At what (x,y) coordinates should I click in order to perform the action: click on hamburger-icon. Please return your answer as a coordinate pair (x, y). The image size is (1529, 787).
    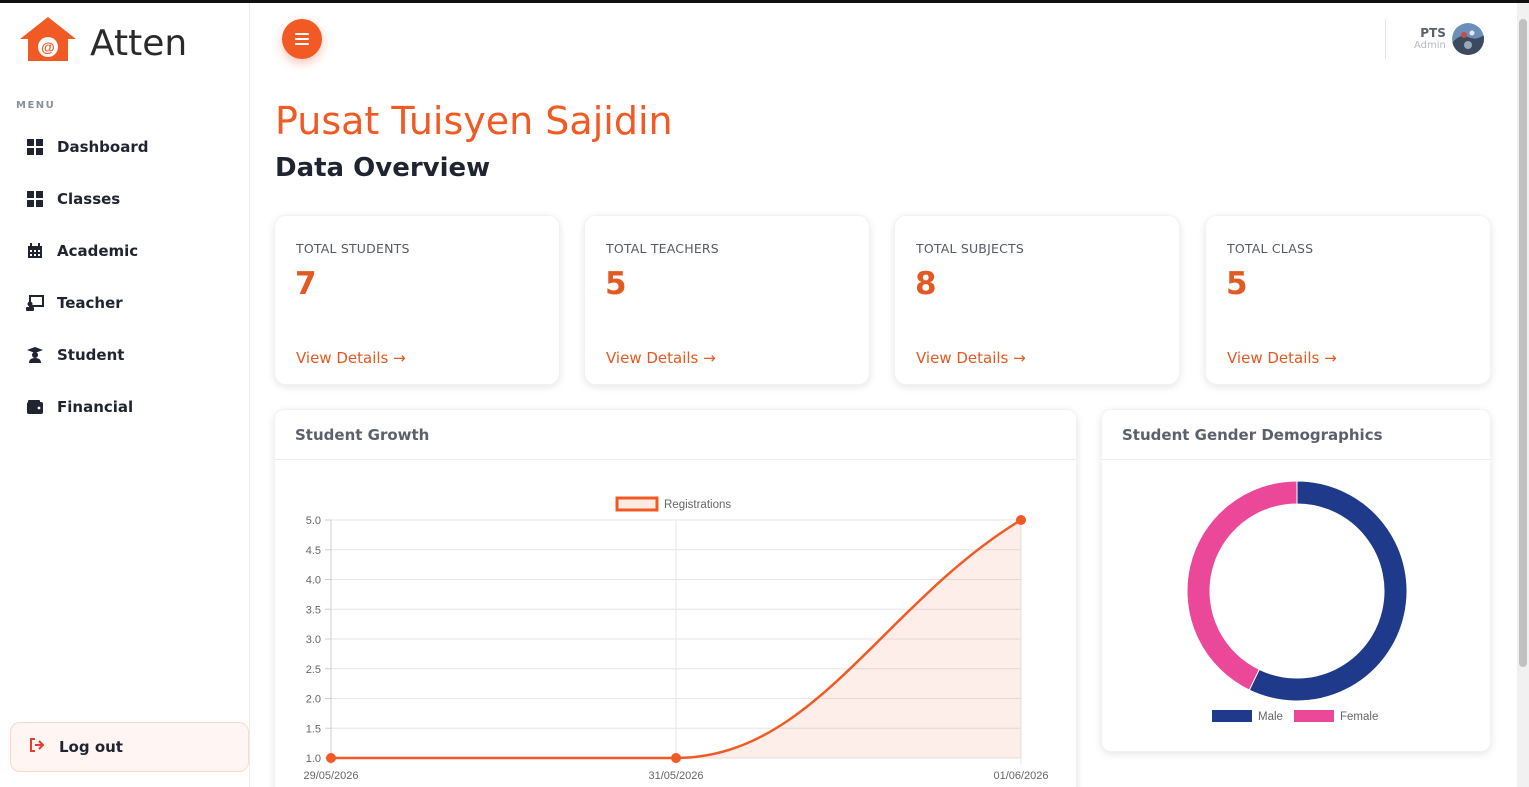
    Looking at the image, I should click on (302, 39).